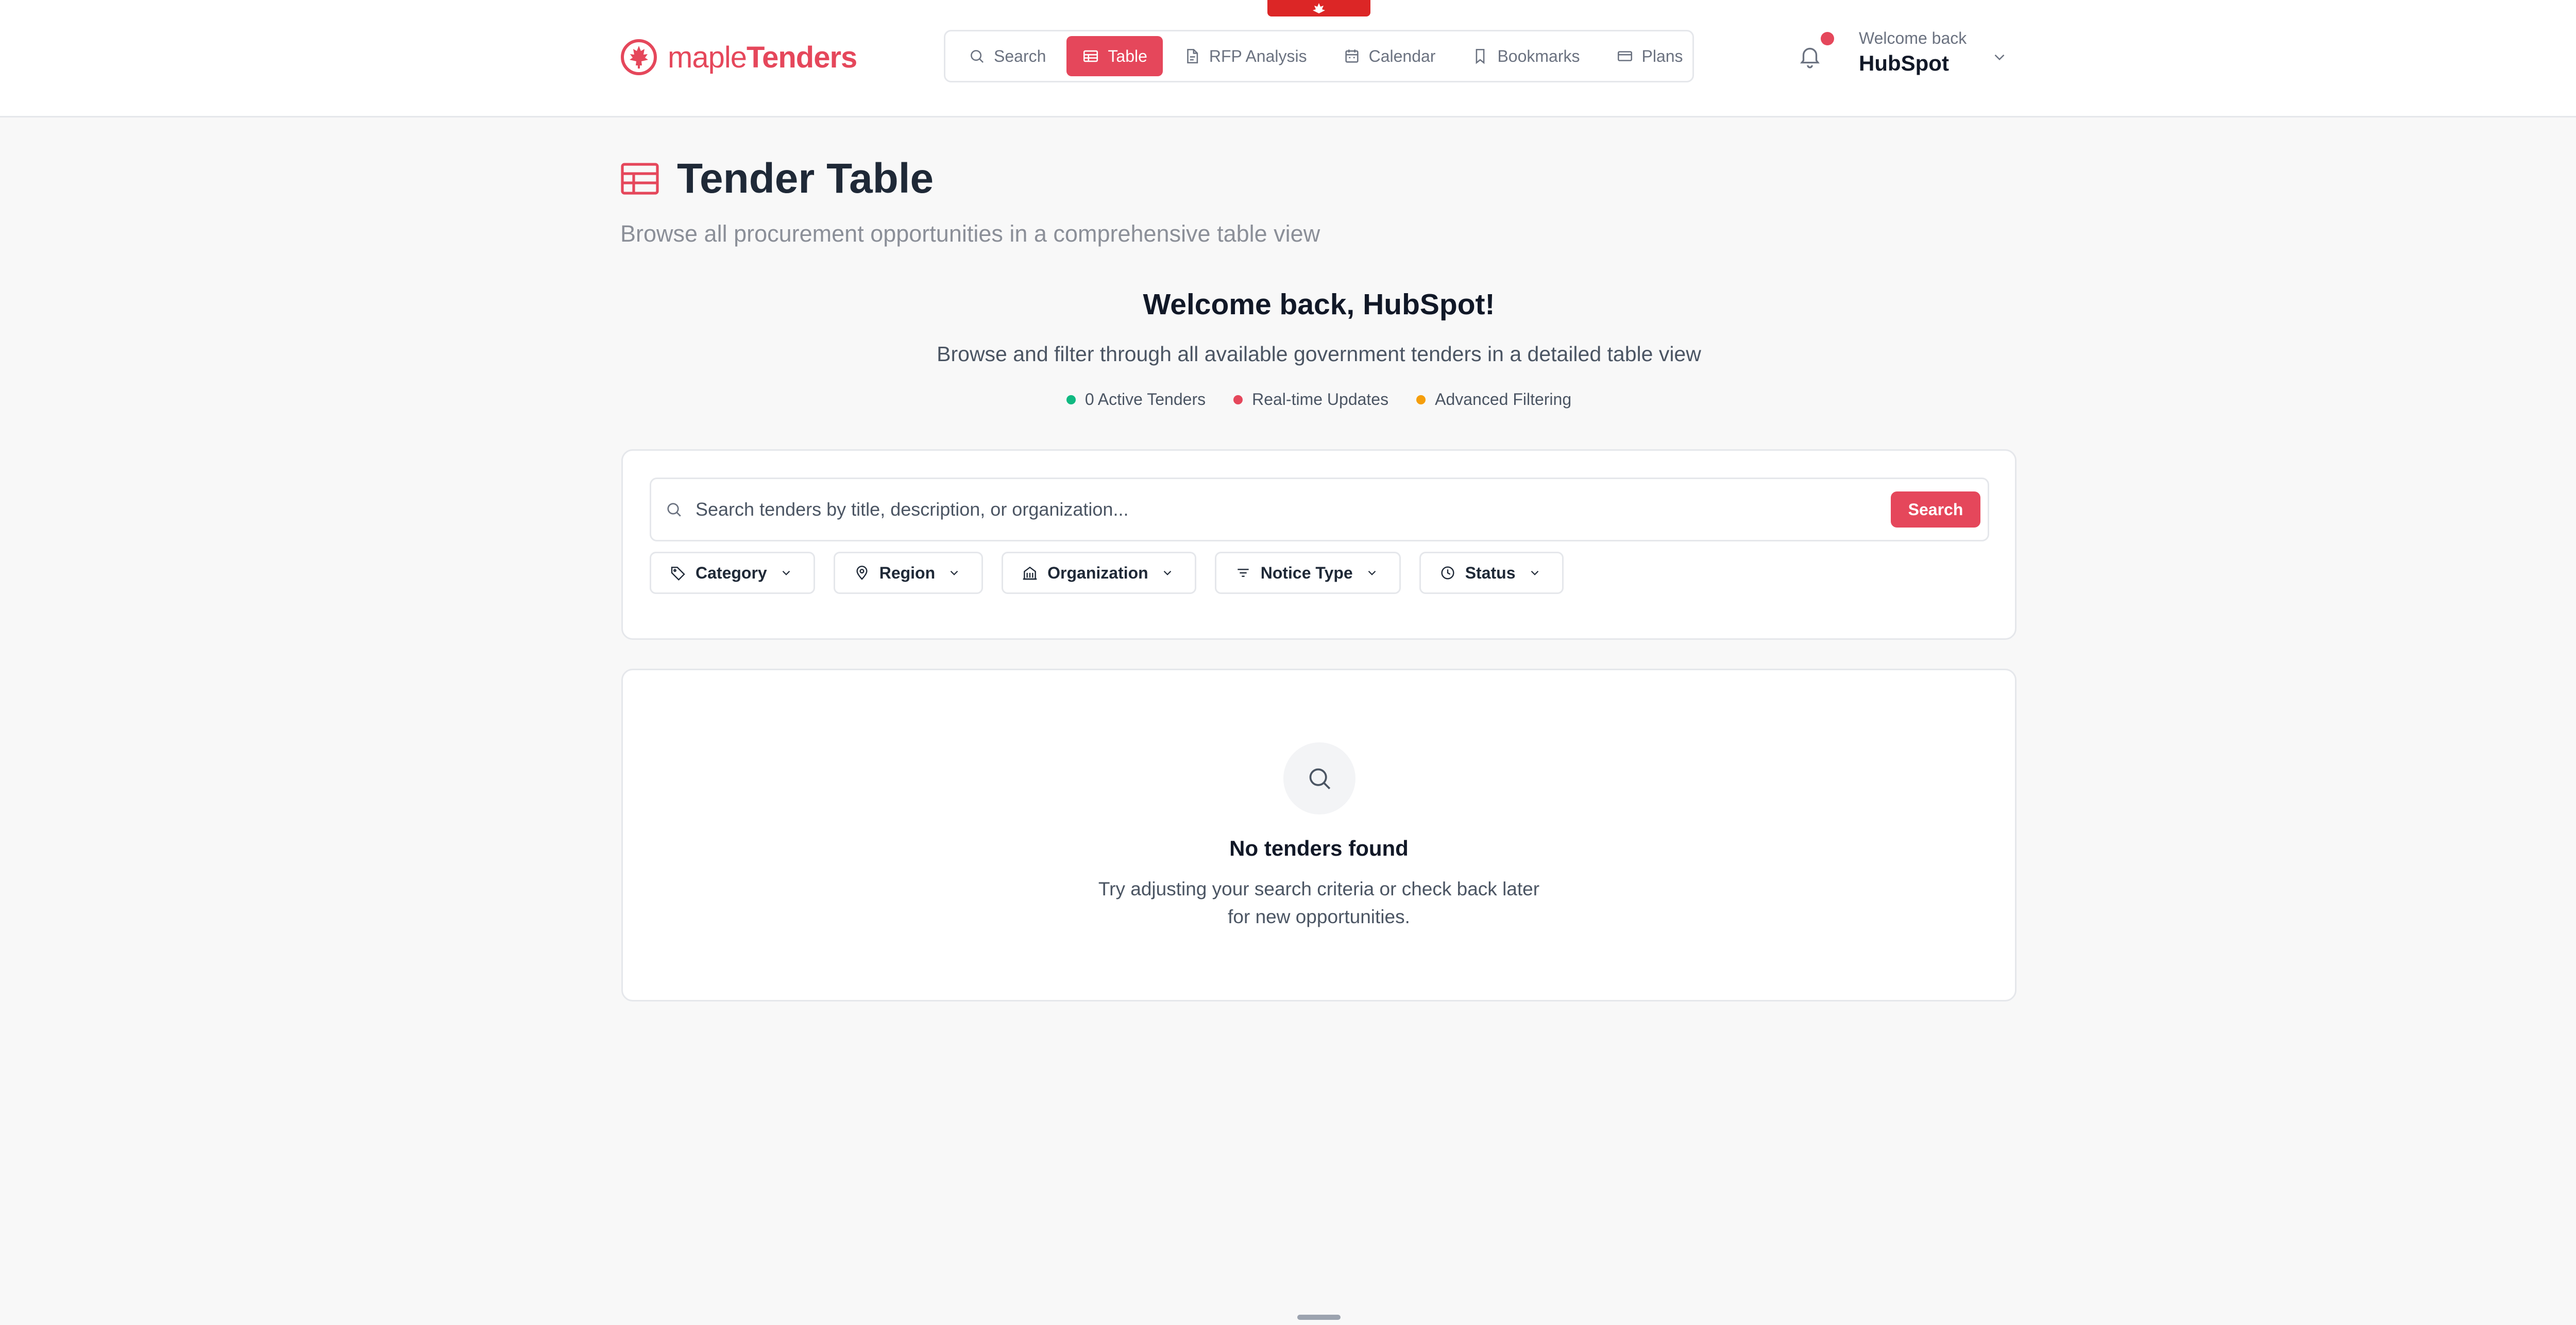 This screenshot has height=1325, width=2576. I want to click on nav-item-label: RFP Analysis, so click(1258, 55).